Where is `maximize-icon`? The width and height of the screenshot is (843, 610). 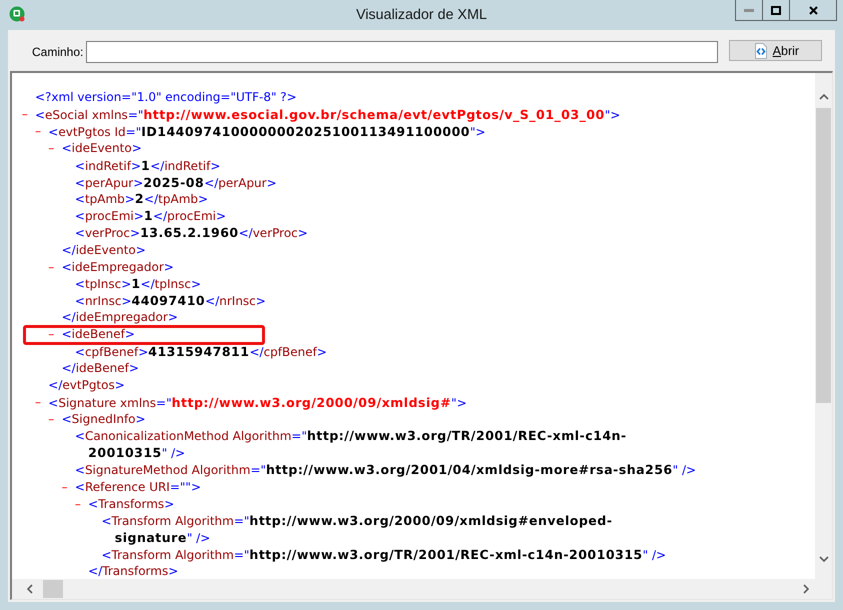
maximize-icon is located at coordinates (776, 10).